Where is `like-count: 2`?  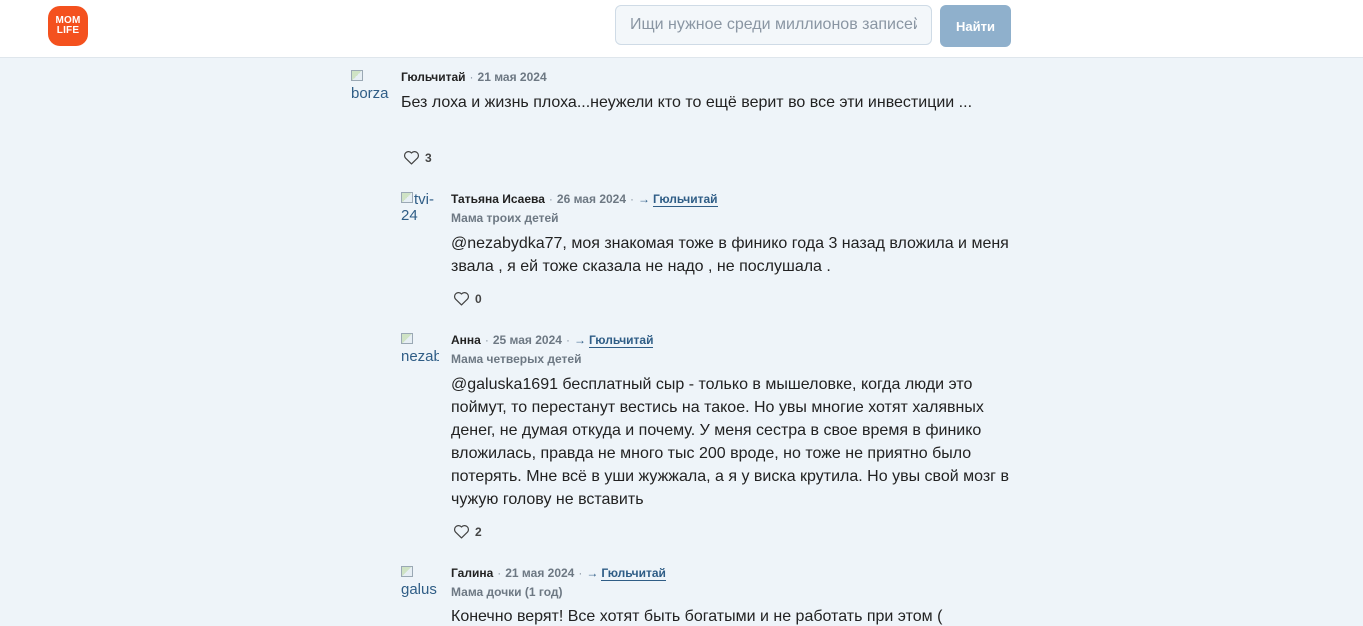 like-count: 2 is located at coordinates (478, 531).